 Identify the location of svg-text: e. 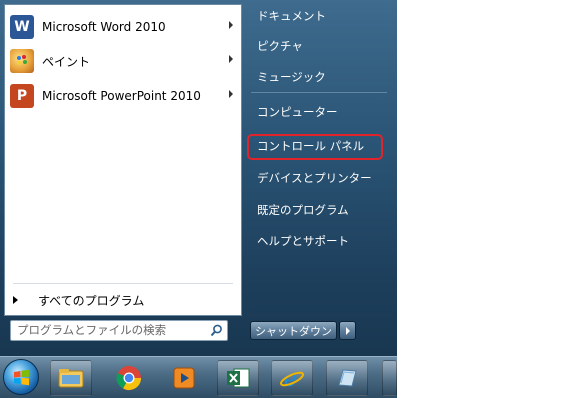
(290, 379).